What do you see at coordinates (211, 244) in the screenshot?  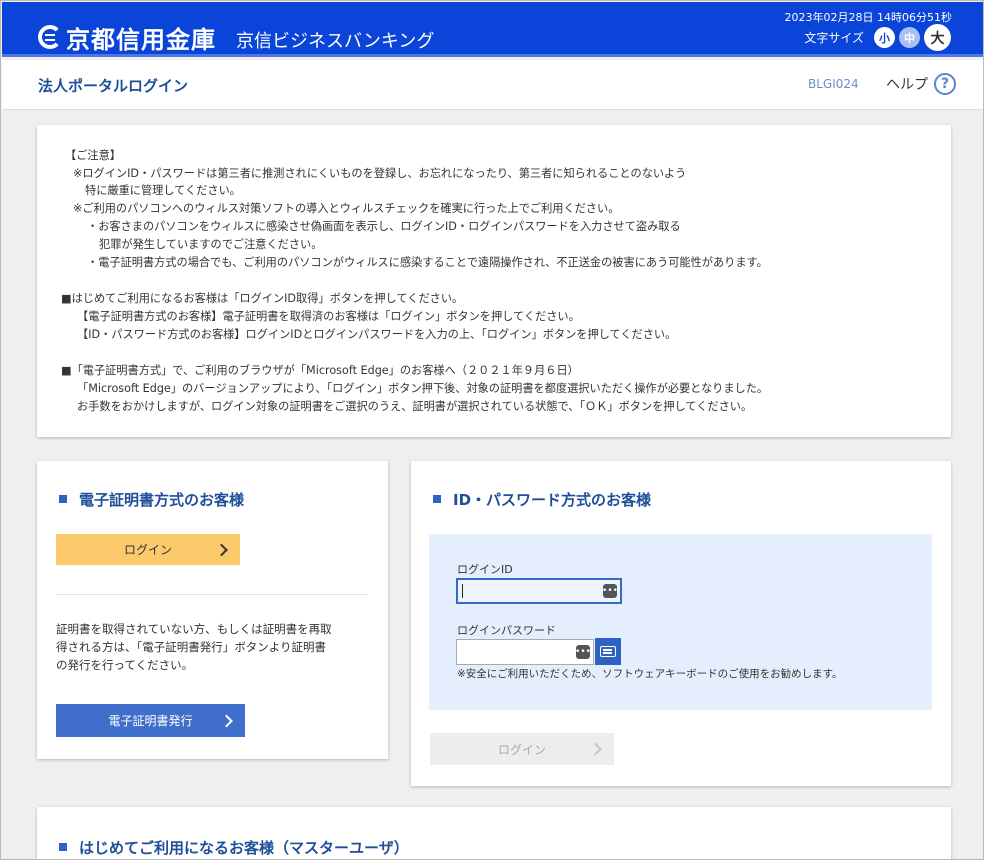 I see `notice-line: 犯罪が発生していますのでご注意ください。` at bounding box center [211, 244].